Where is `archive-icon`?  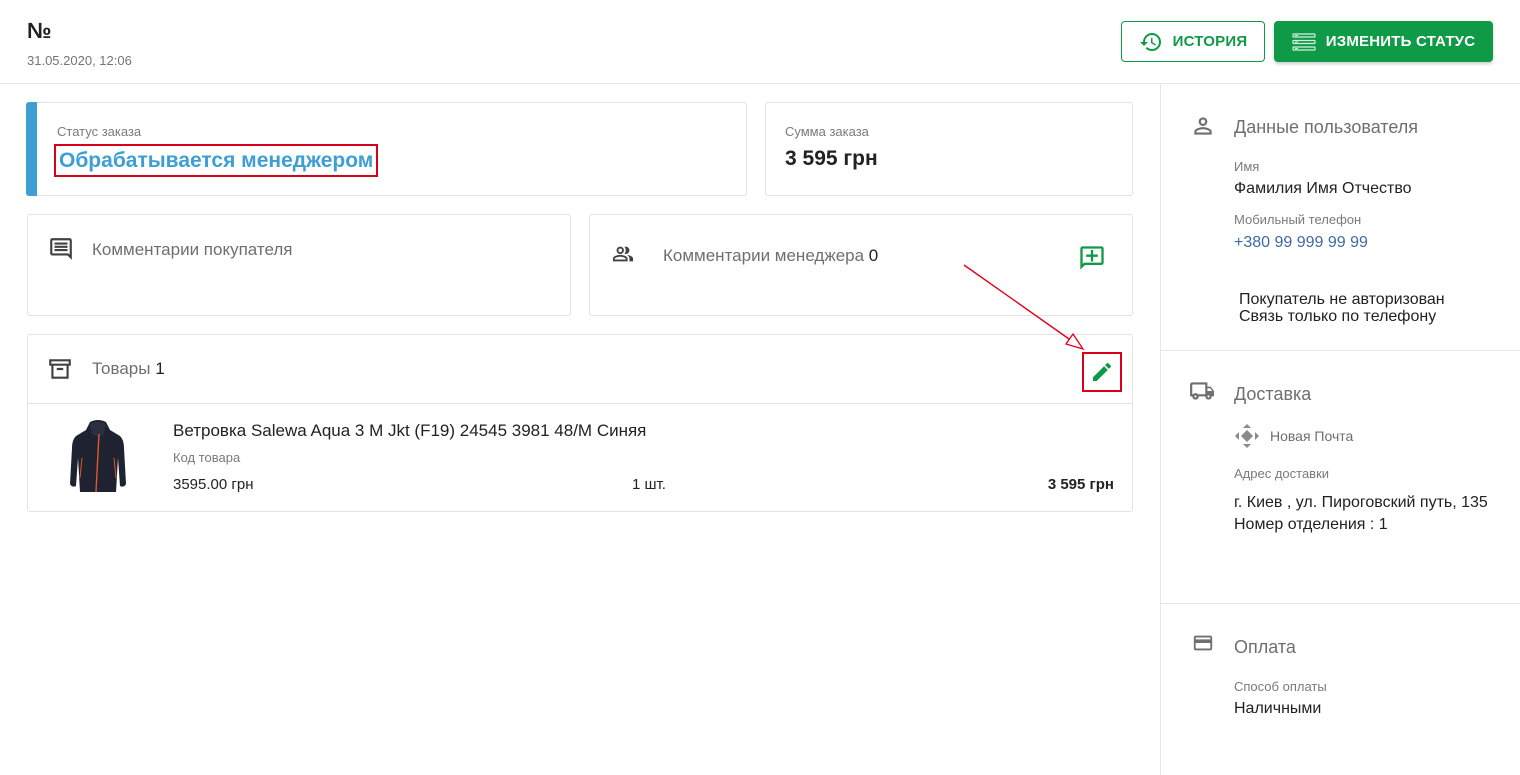
archive-icon is located at coordinates (60, 369).